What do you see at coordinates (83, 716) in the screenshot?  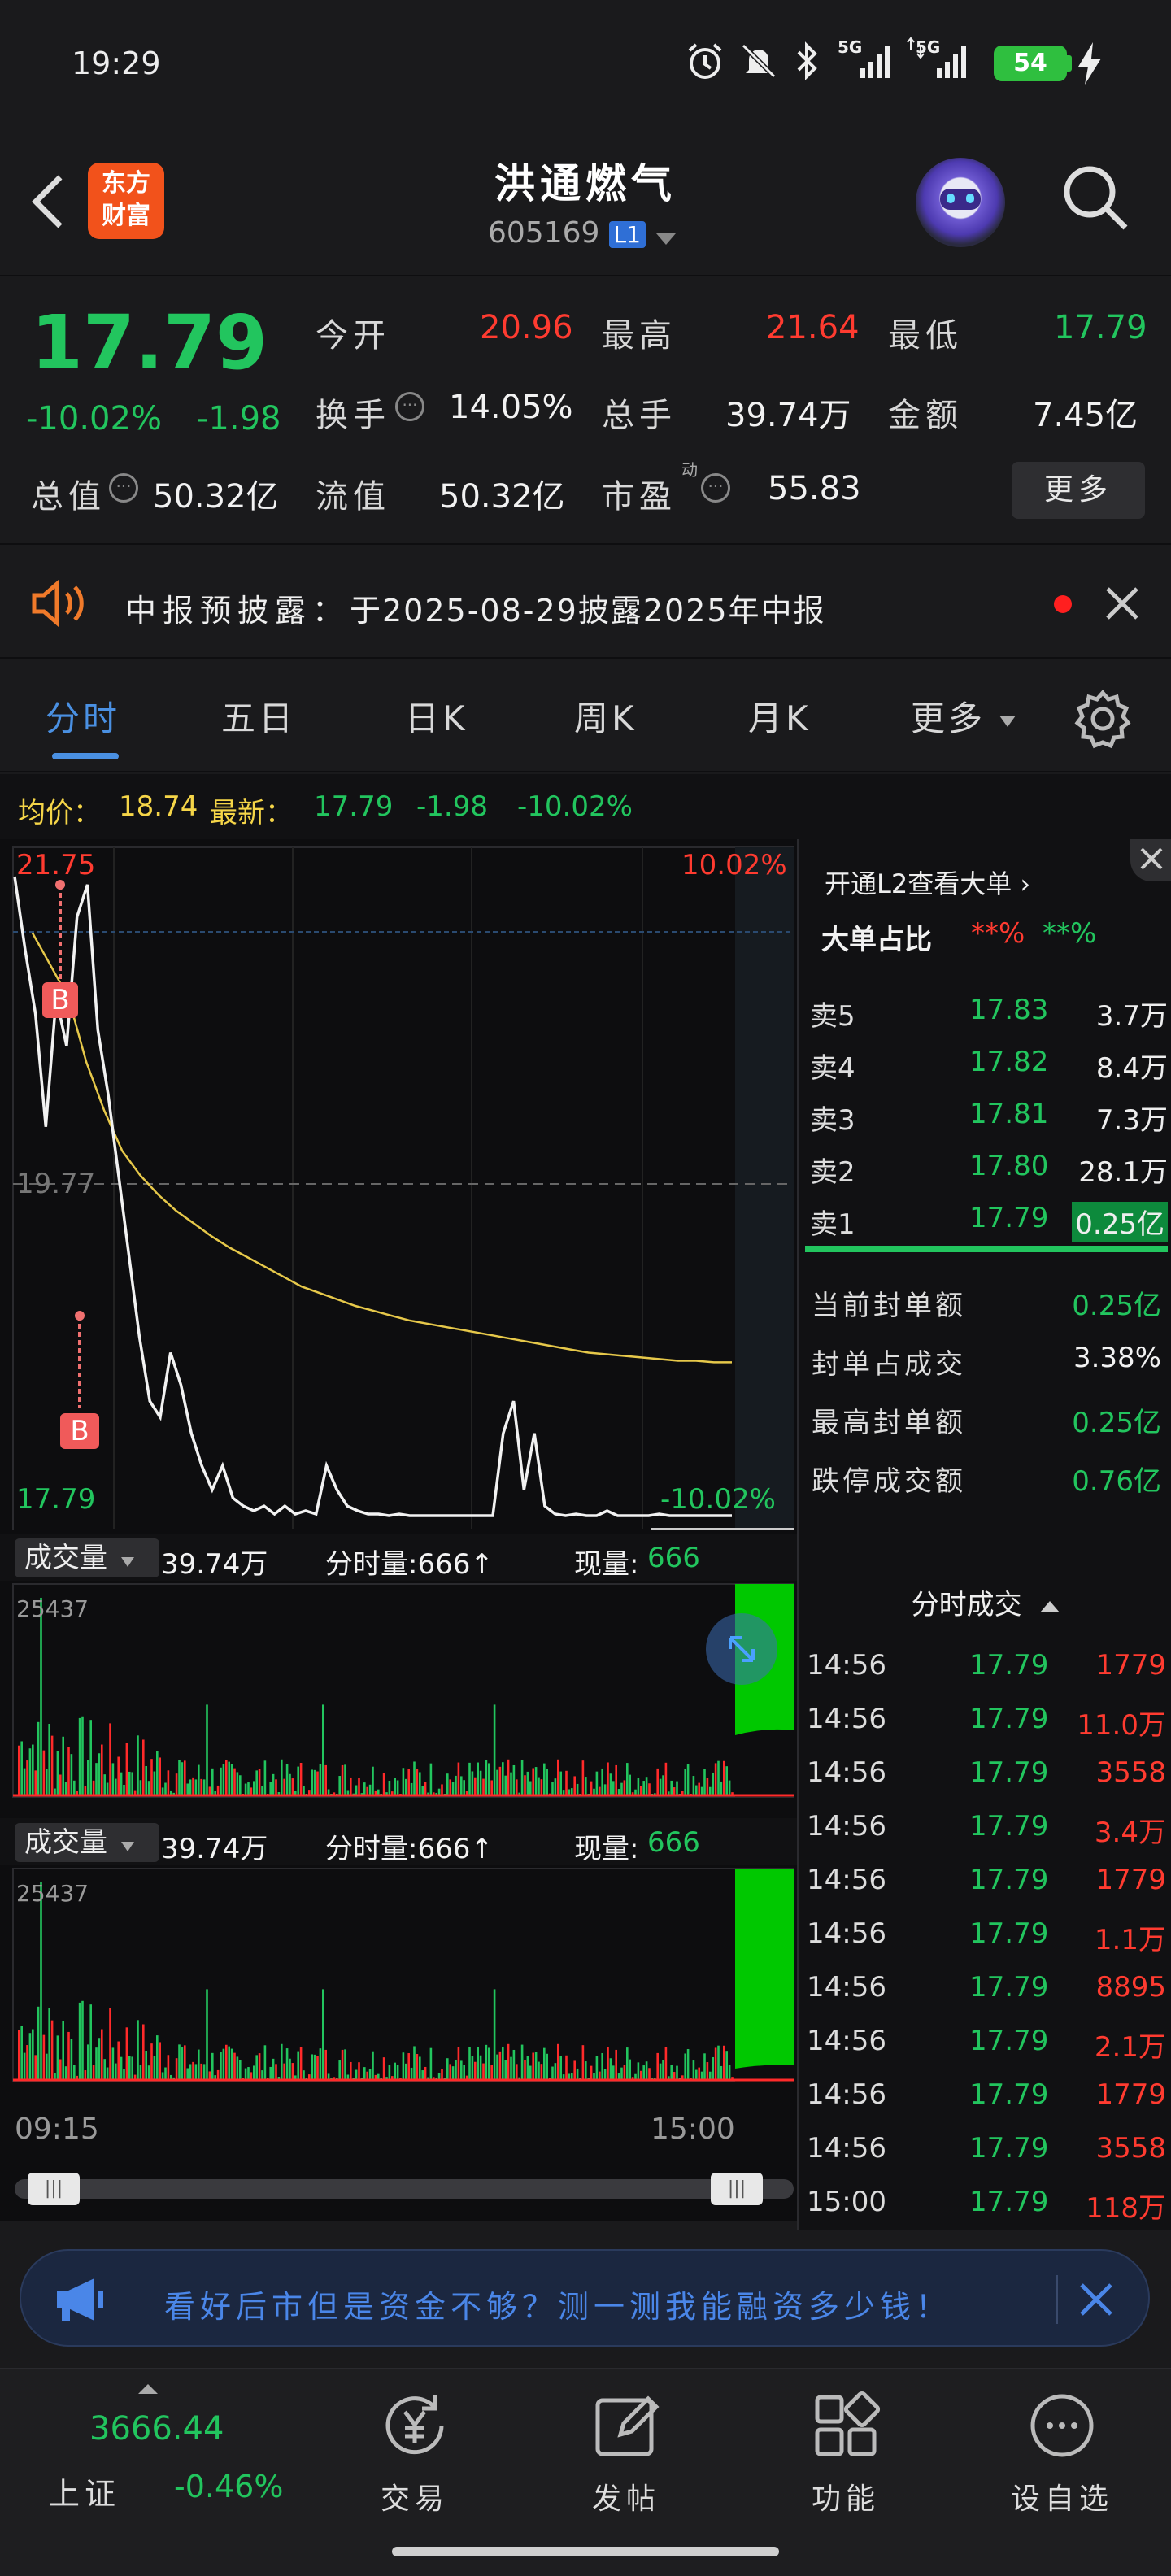 I see `tab-intraday: 分时` at bounding box center [83, 716].